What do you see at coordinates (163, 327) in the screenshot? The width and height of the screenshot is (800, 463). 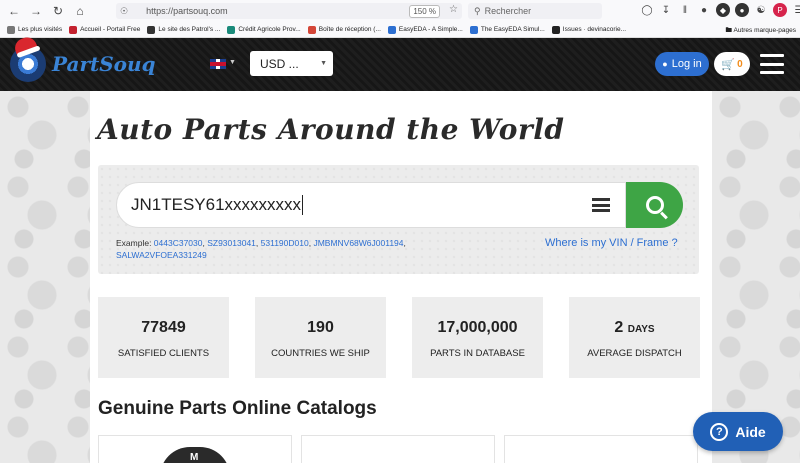 I see `stat-value: 77849` at bounding box center [163, 327].